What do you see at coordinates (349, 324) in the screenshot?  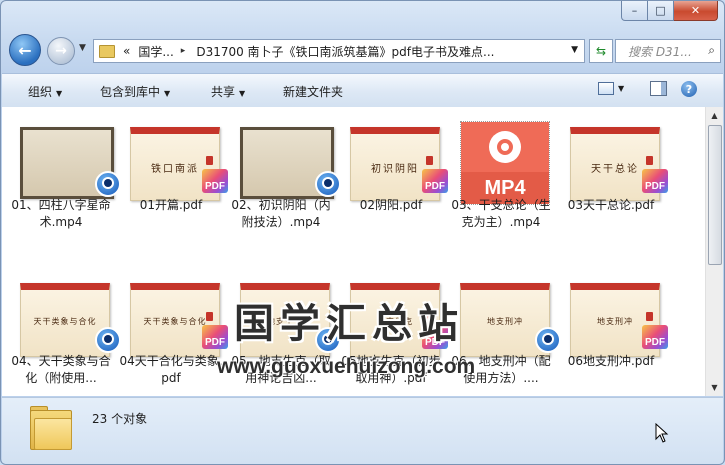 I see `watermark-title: 国学汇总站` at bounding box center [349, 324].